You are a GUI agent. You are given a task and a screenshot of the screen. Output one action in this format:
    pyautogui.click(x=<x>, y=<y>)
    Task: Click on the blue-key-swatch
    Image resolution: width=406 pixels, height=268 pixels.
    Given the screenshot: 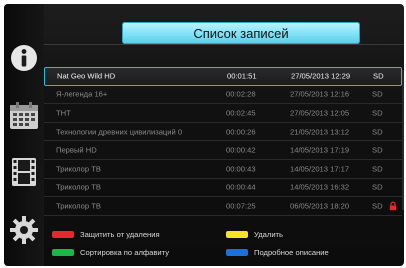 What is the action you would take?
    pyautogui.click(x=237, y=252)
    